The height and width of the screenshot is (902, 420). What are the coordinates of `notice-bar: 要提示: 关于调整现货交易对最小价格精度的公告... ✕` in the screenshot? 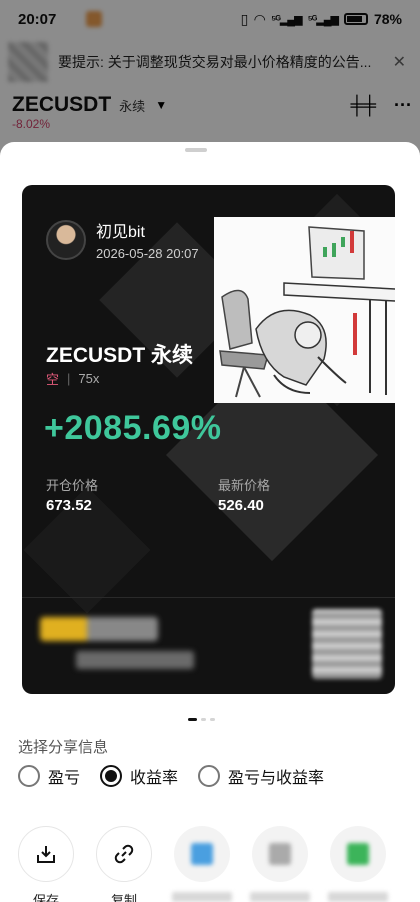 It's located at (210, 62).